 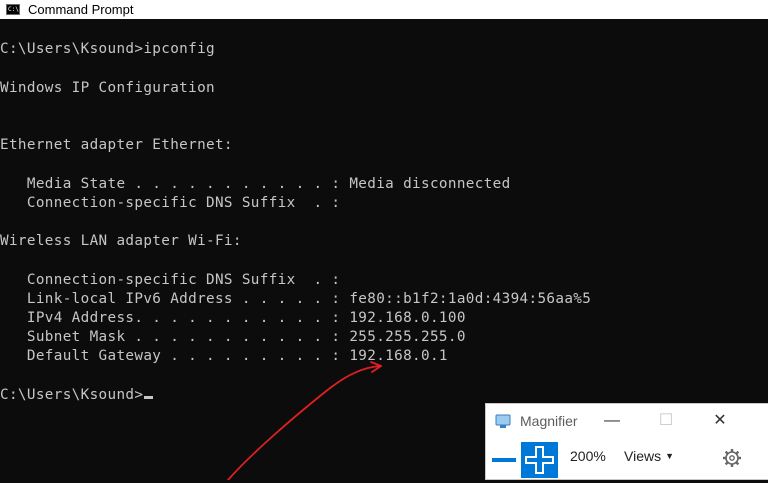 I want to click on chevron-down-icon: ▼, so click(x=670, y=456).